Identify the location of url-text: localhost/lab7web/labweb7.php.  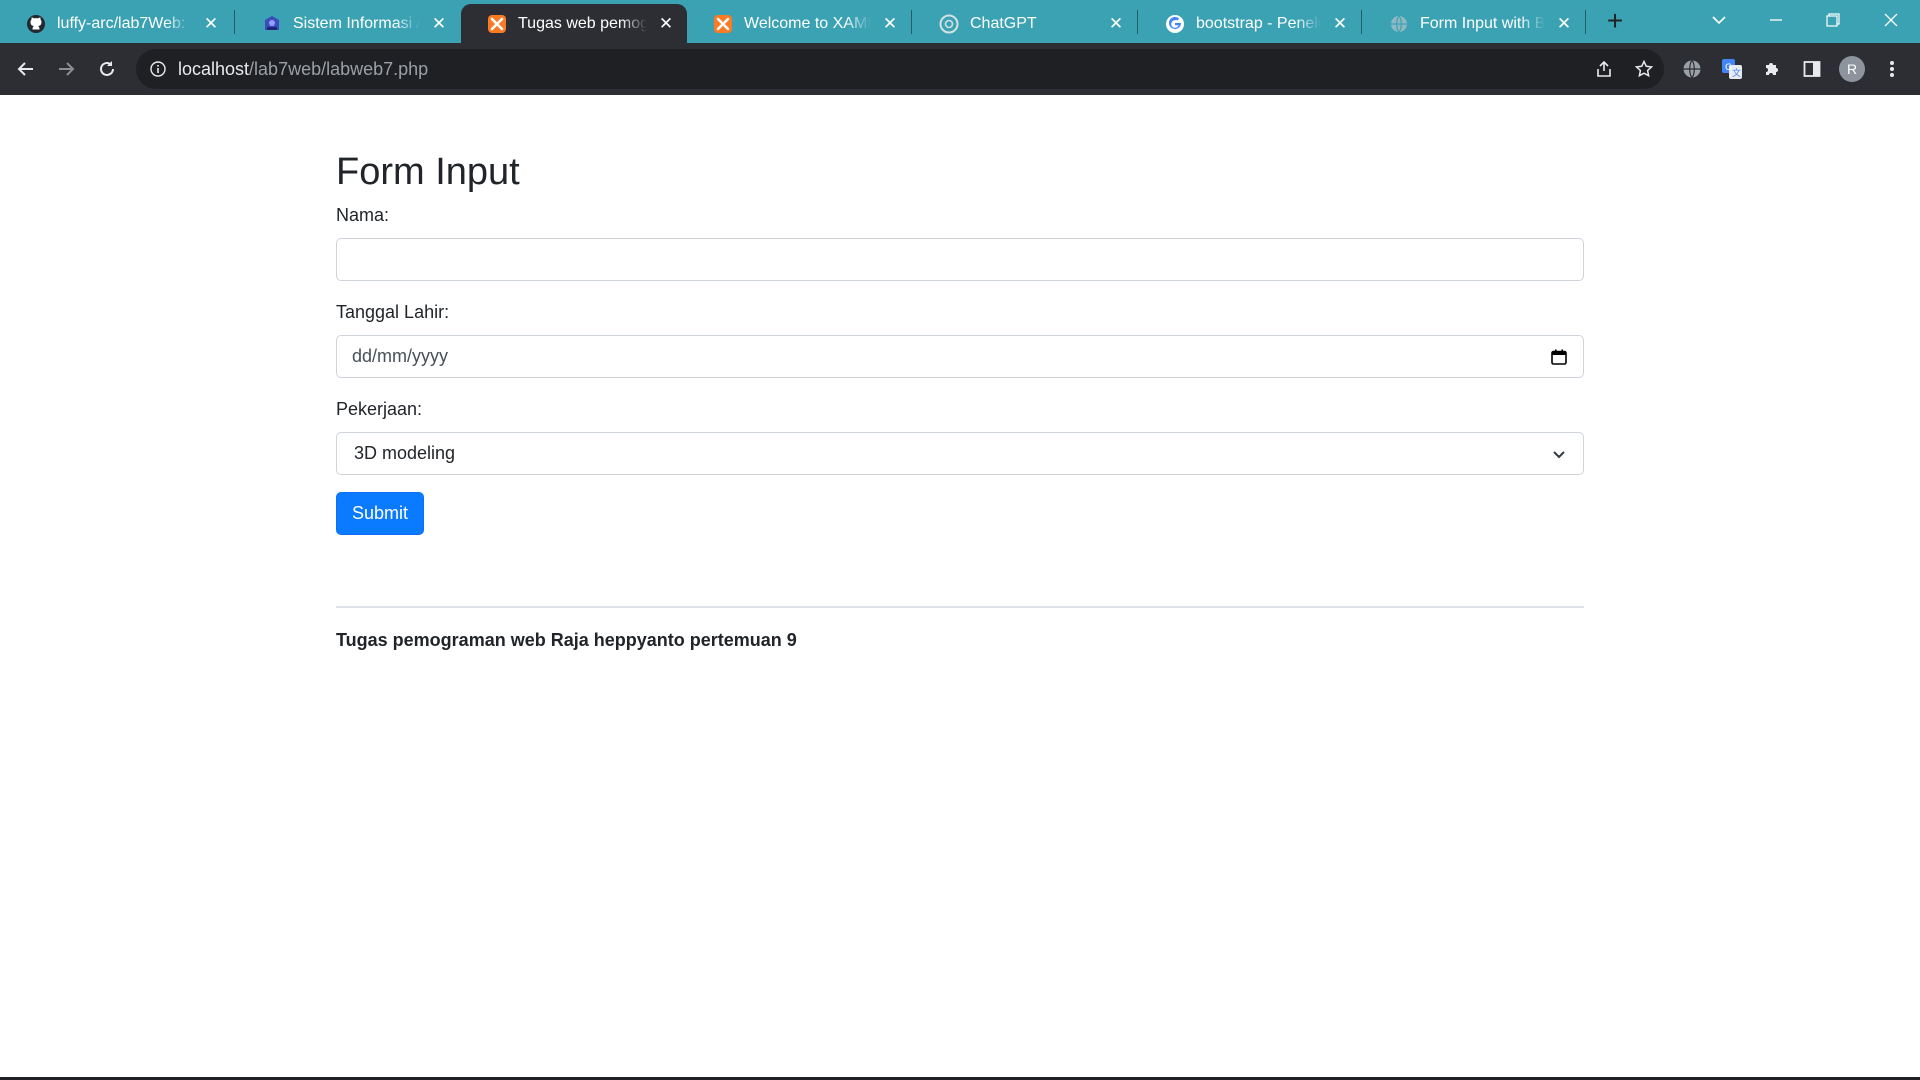
(303, 69).